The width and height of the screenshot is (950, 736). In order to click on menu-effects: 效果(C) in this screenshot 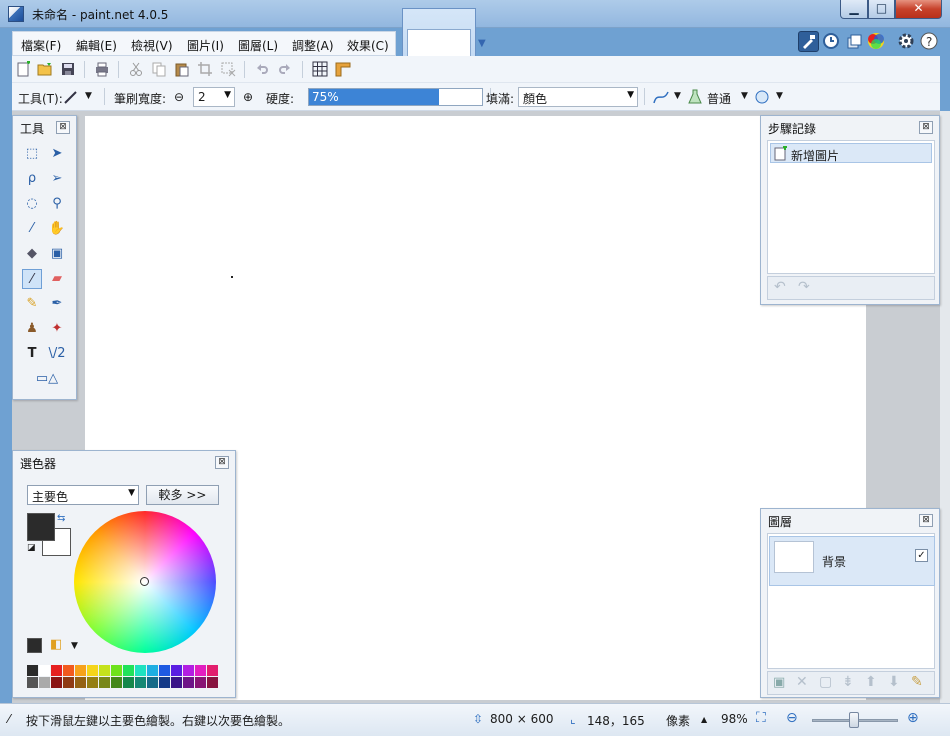, I will do `click(368, 45)`.